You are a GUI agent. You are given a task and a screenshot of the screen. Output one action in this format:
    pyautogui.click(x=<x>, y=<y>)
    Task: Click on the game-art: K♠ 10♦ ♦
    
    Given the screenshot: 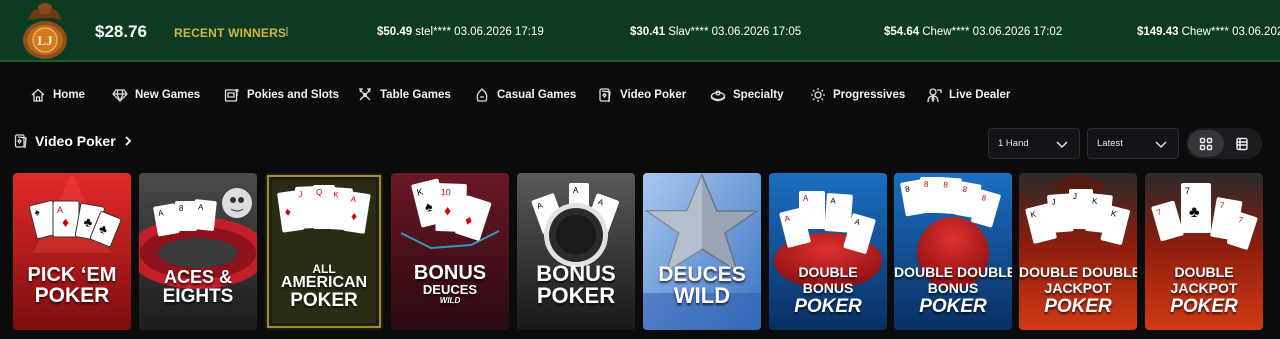 What is the action you would take?
    pyautogui.click(x=450, y=251)
    